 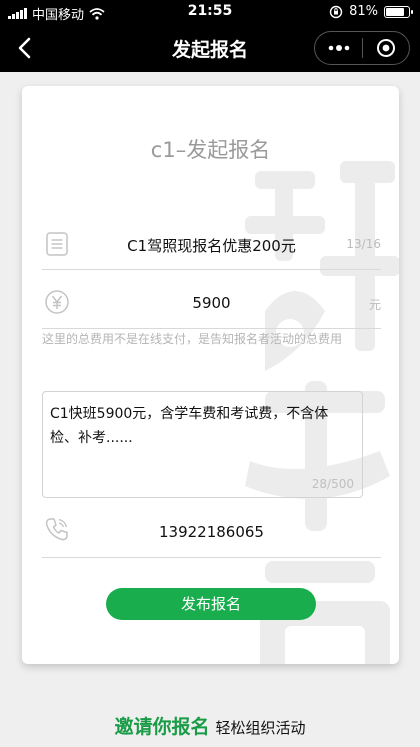 What do you see at coordinates (210, 12) in the screenshot?
I see `status-bar: 中国移动 21:55 81%` at bounding box center [210, 12].